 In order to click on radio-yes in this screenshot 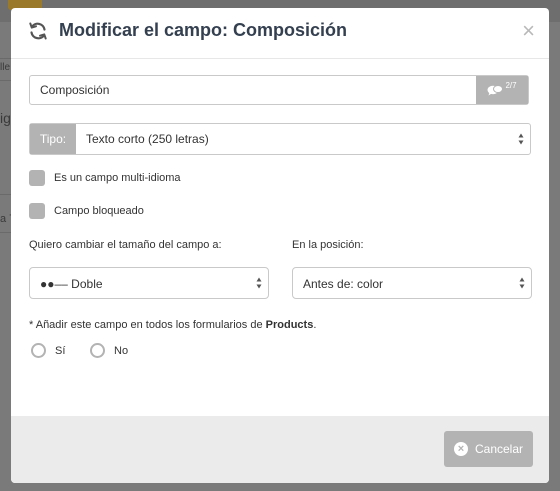, I will do `click(38, 350)`.